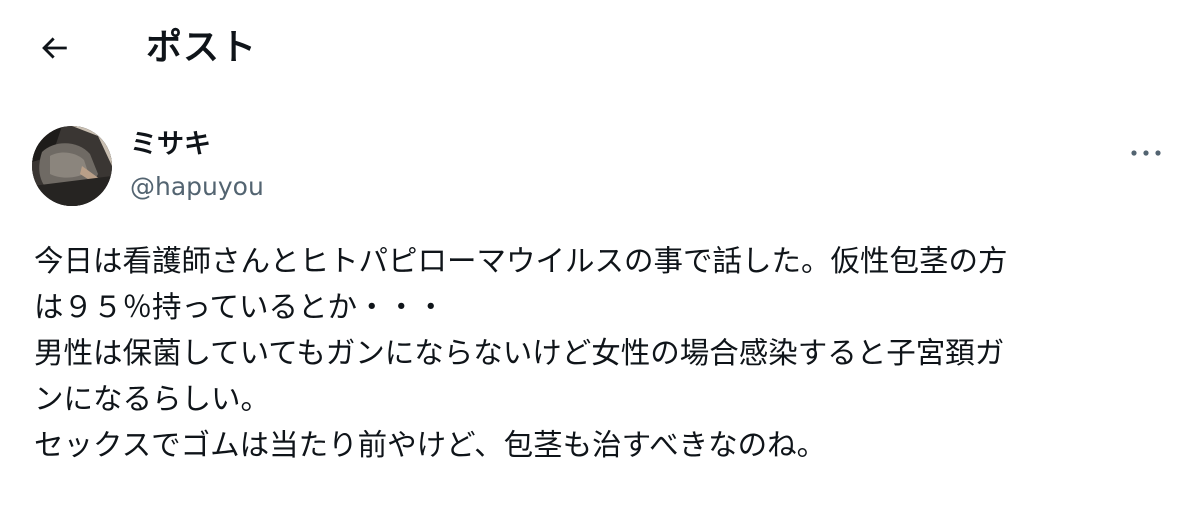 Image resolution: width=1194 pixels, height=508 pixels. Describe the element at coordinates (152, 399) in the screenshot. I see `post-text-line: ンになるらしい。` at that location.